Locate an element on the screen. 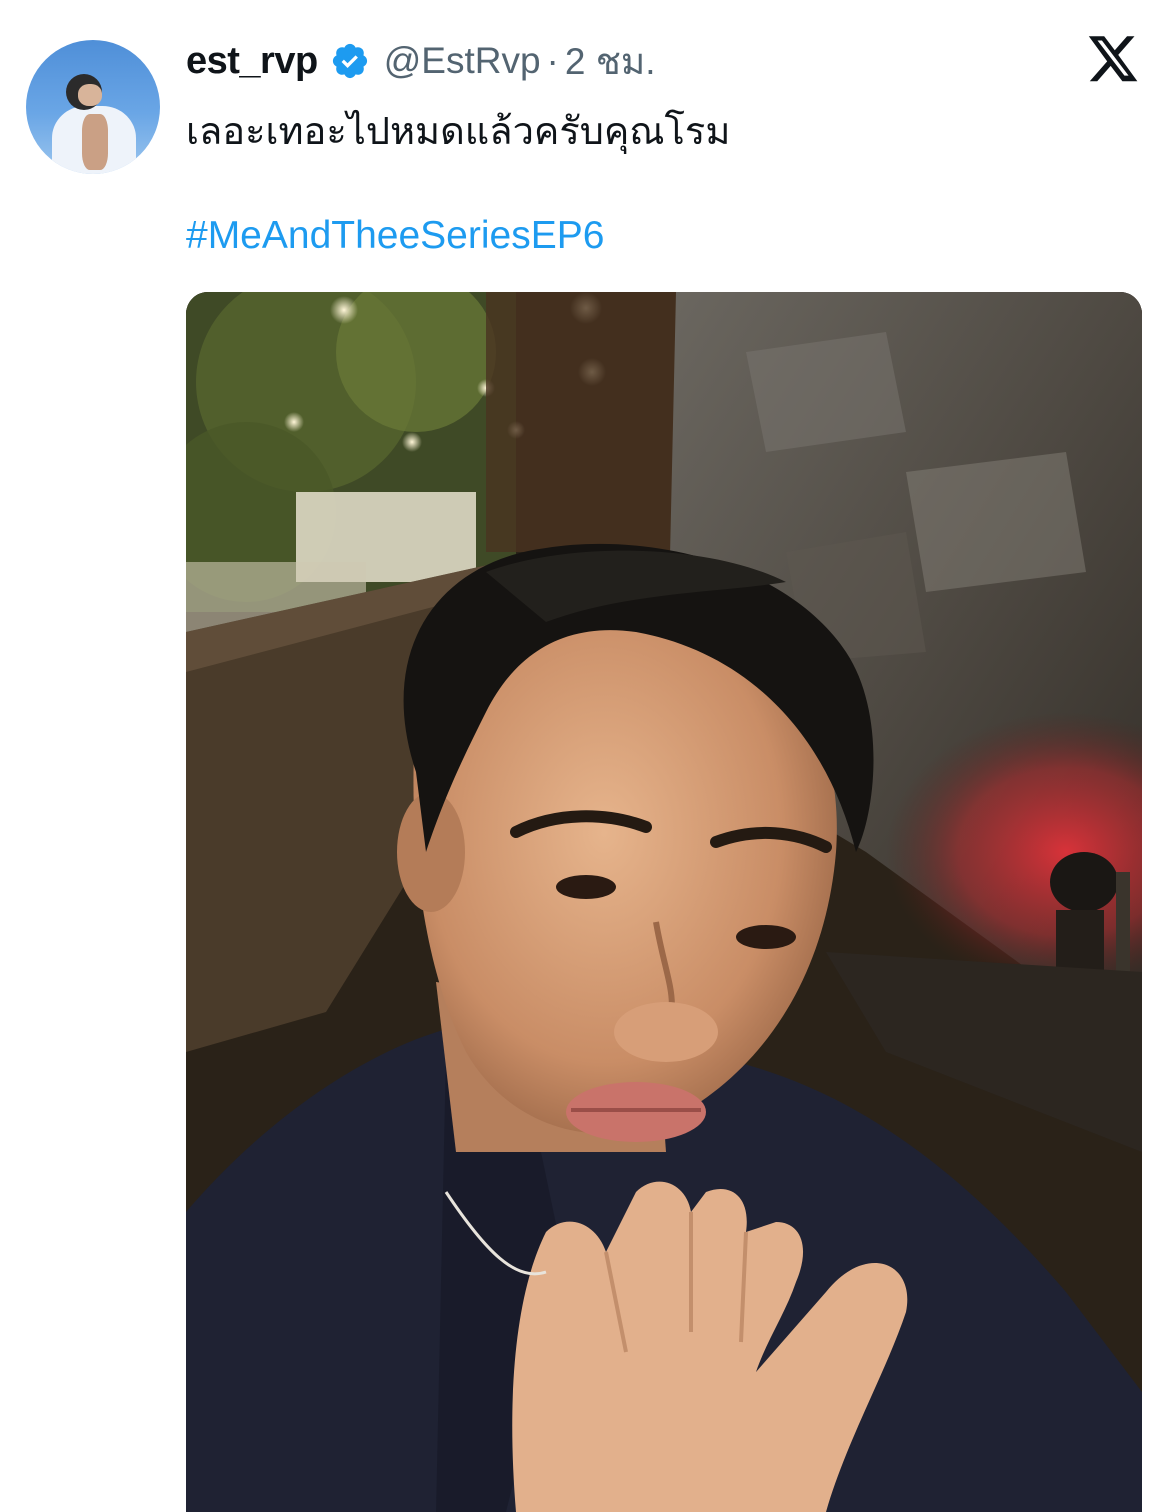  verified-badge-icon is located at coordinates (349, 61).